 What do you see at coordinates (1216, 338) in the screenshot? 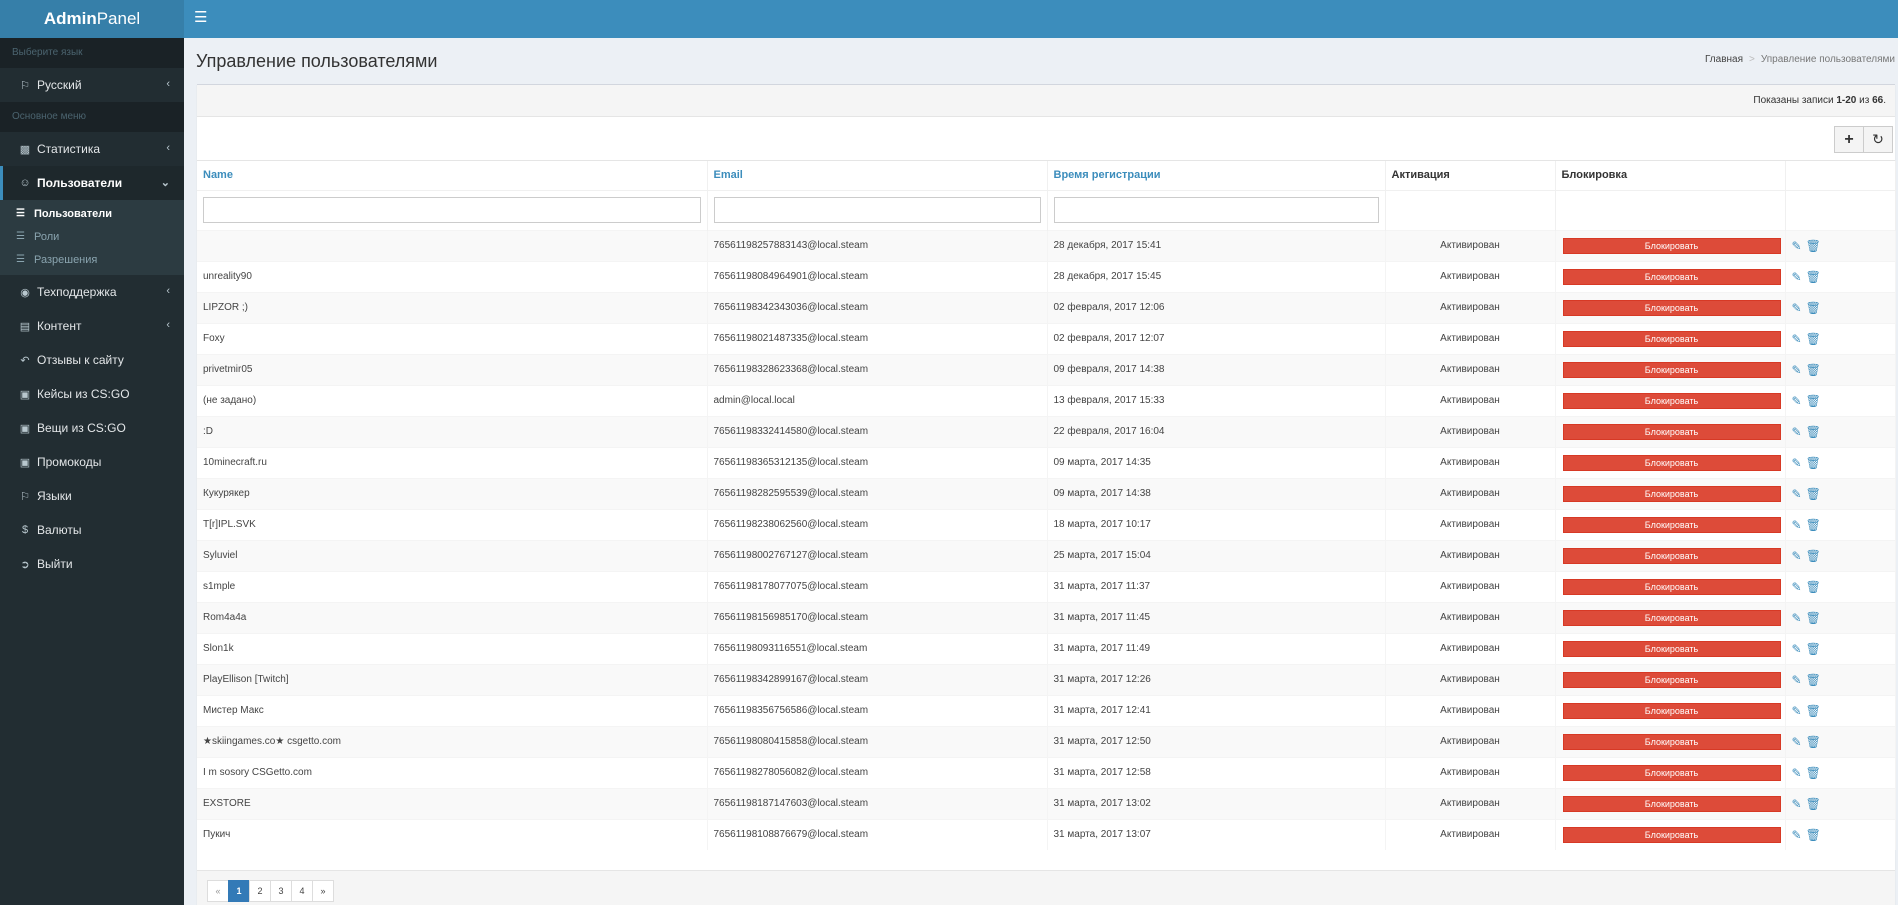
I see `cell-registered: 02 февраля, 2017 12:07` at bounding box center [1216, 338].